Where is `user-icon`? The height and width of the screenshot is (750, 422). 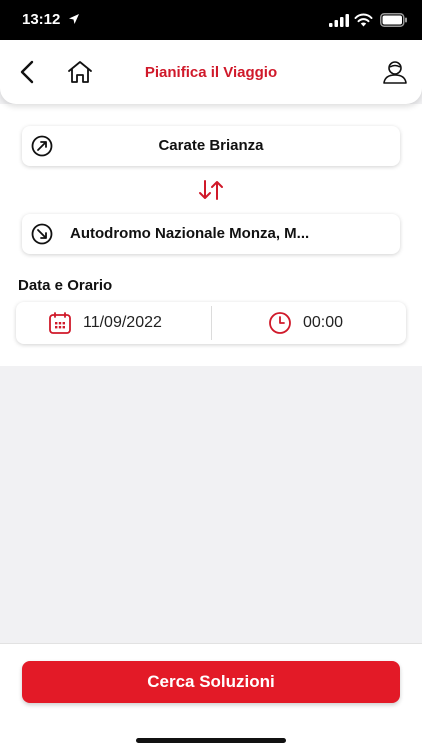 user-icon is located at coordinates (395, 72).